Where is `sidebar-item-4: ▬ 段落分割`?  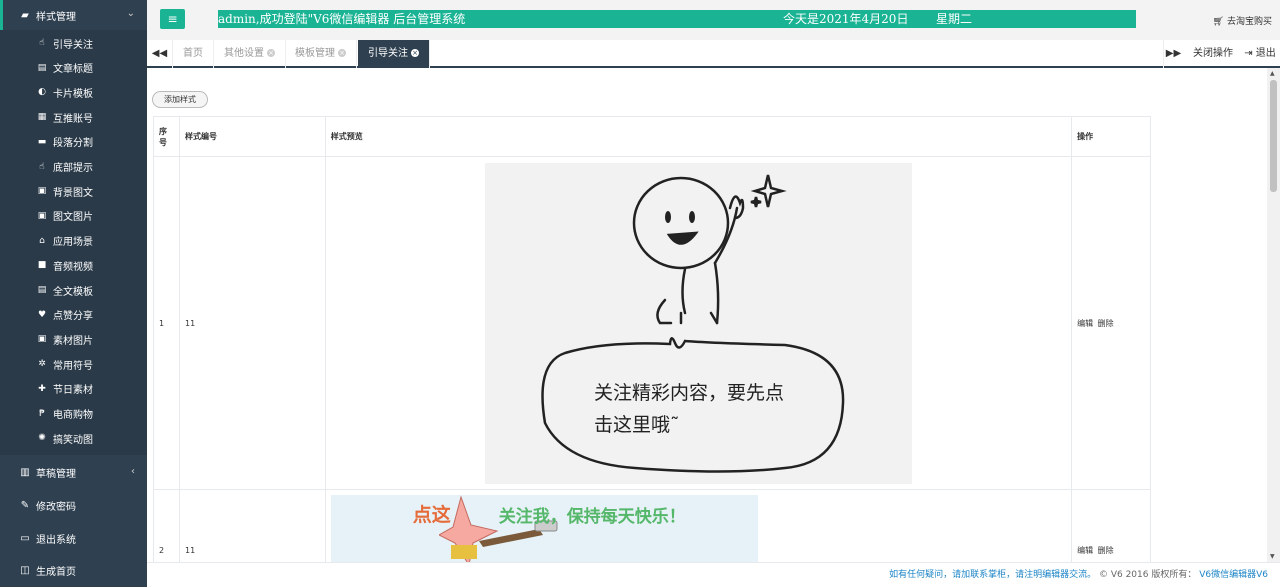
sidebar-item-4: ▬ 段落分割 is located at coordinates (73, 141).